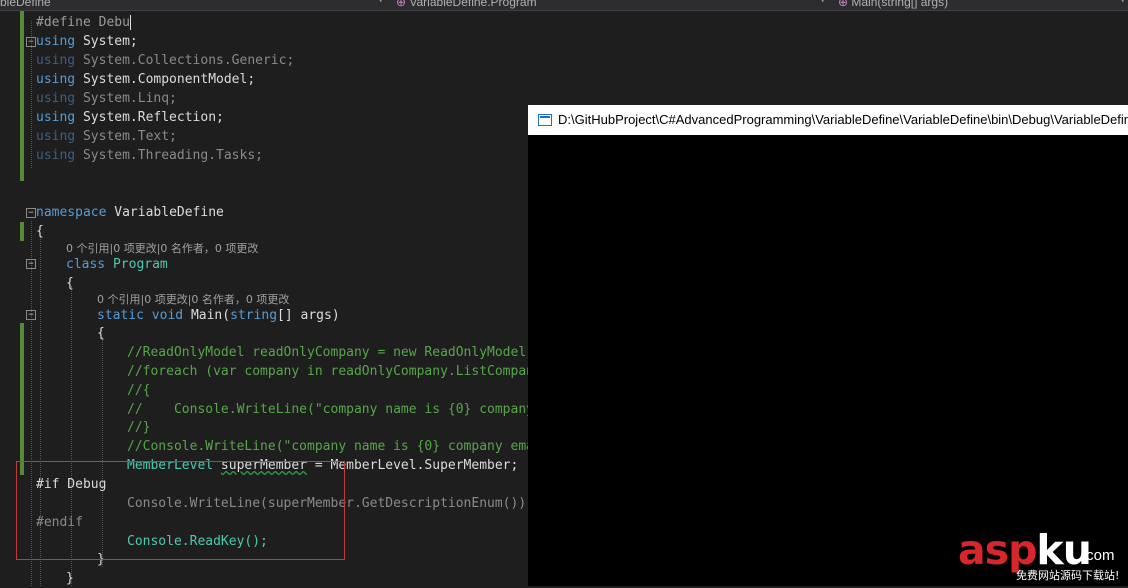 The width and height of the screenshot is (1128, 588). What do you see at coordinates (110, 41) in the screenshot?
I see `using-namespace: System;` at bounding box center [110, 41].